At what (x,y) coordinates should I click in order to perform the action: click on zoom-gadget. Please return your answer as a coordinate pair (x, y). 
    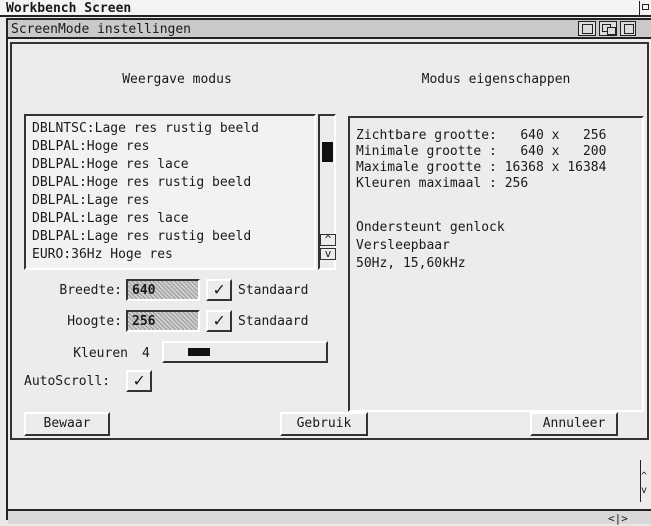
    Looking at the image, I should click on (587, 28).